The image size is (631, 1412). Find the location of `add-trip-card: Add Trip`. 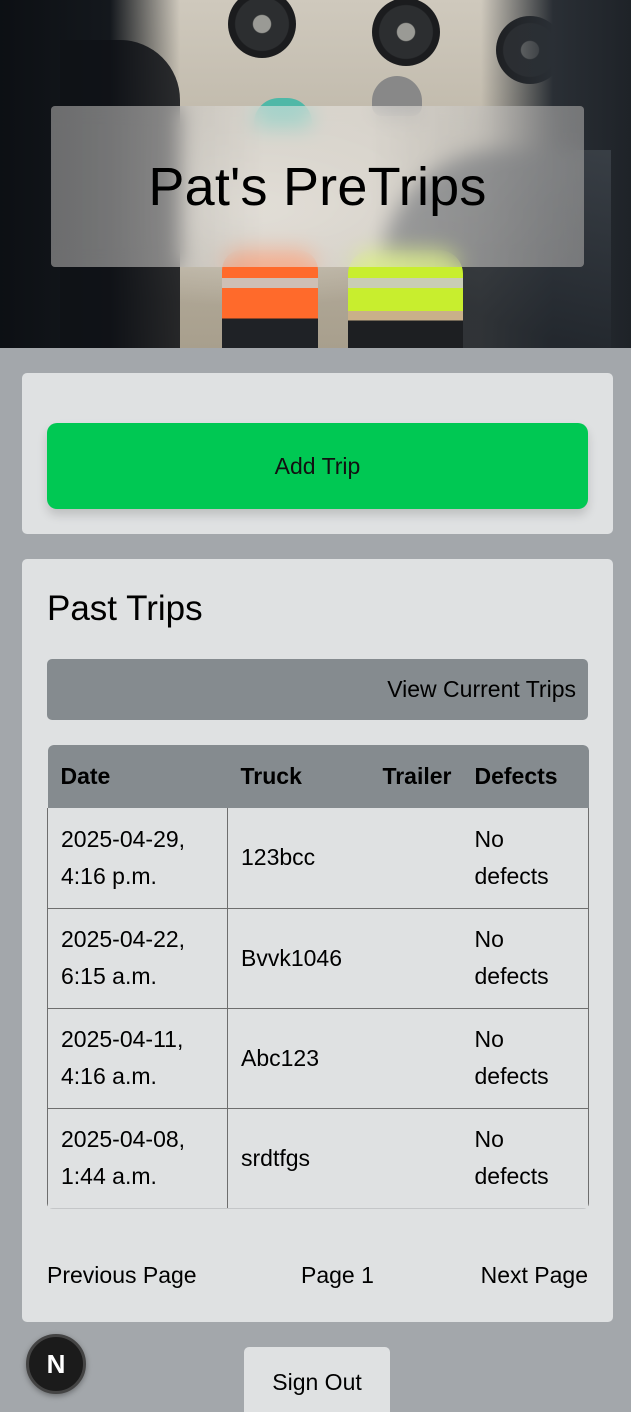

add-trip-card: Add Trip is located at coordinates (317, 453).